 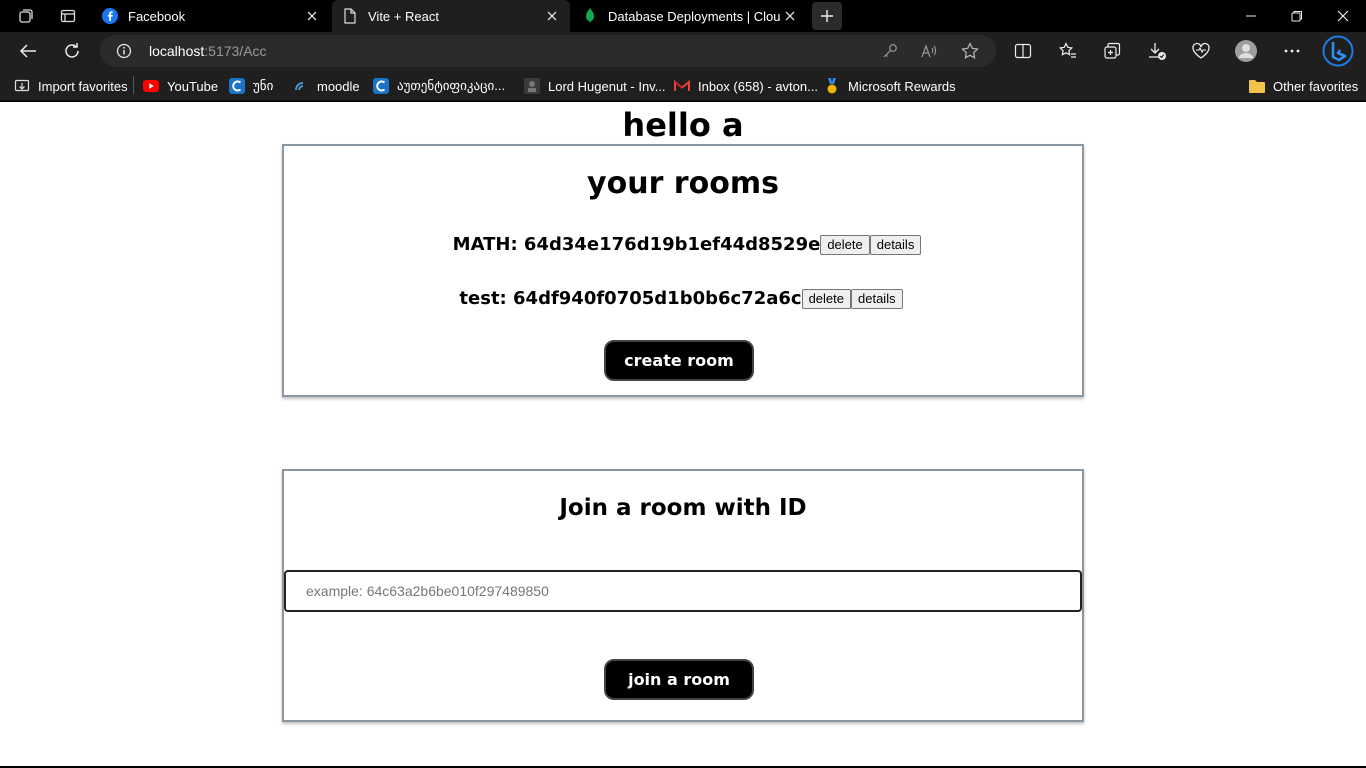 I want to click on more-menu-icon, so click(x=1292, y=51).